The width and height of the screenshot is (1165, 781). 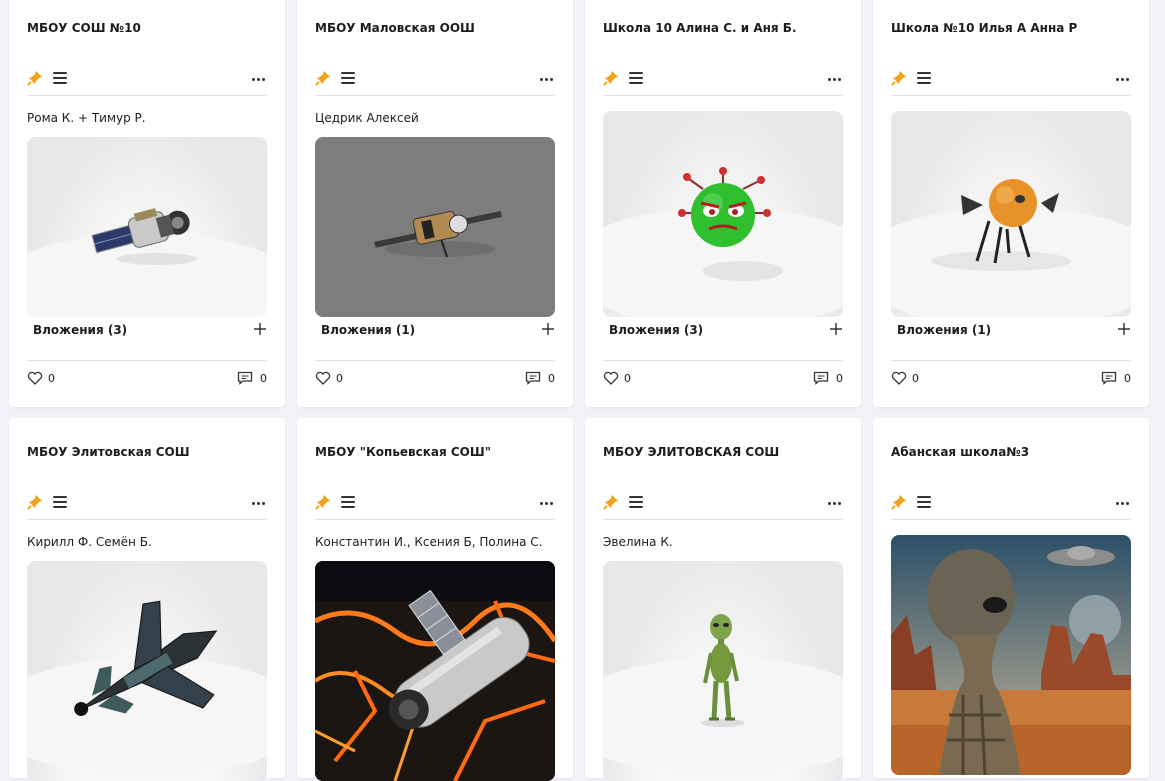 What do you see at coordinates (730, 224) in the screenshot?
I see `green-virus-character-model` at bounding box center [730, 224].